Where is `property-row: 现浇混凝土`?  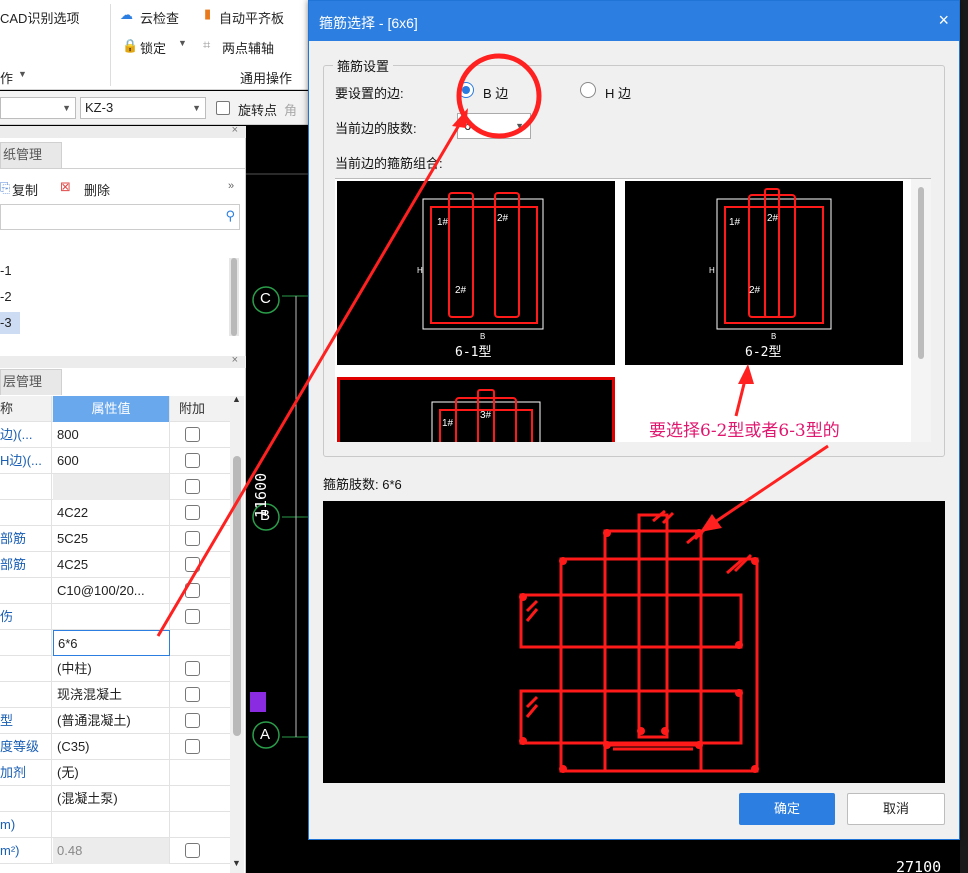 property-row: 现浇混凝土 is located at coordinates (115, 695).